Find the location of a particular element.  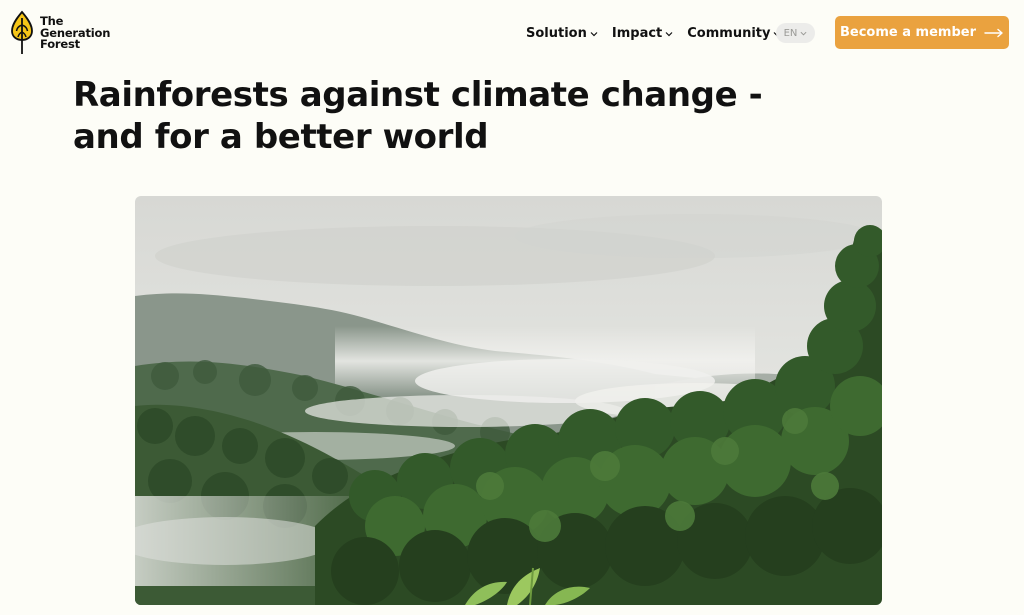

nav-item-impact: Impact is located at coordinates (642, 33).